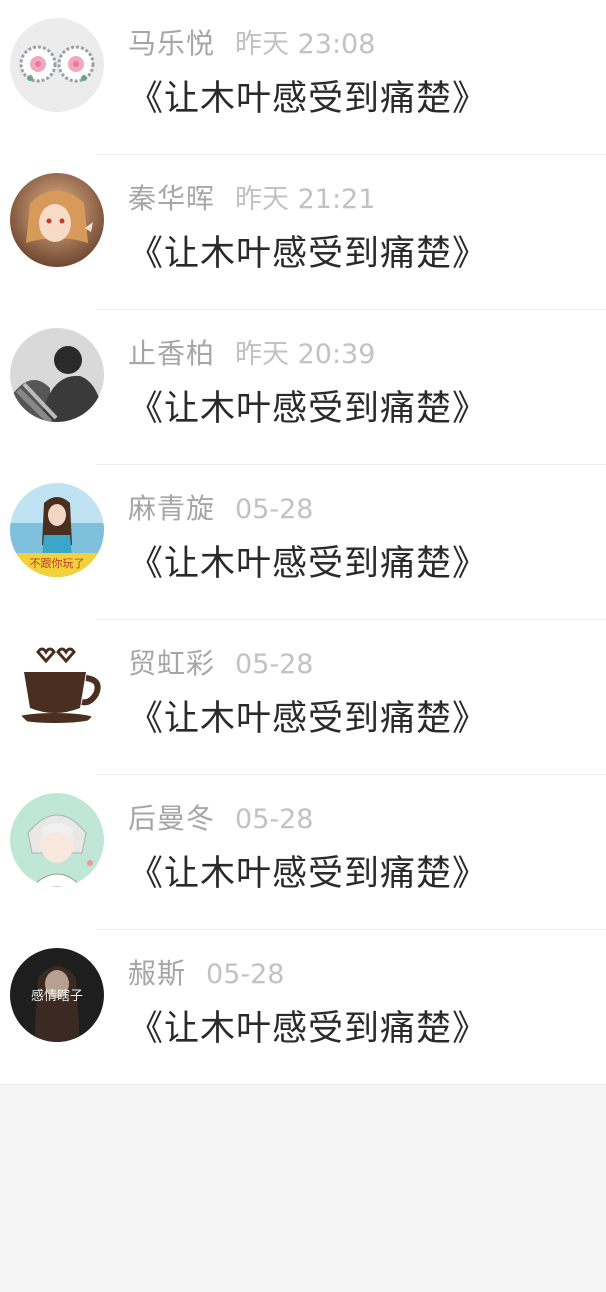 The height and width of the screenshot is (1292, 606). I want to click on list-item: 后曼冬 05-28 《让木叶感受到痛楚》, so click(303, 852).